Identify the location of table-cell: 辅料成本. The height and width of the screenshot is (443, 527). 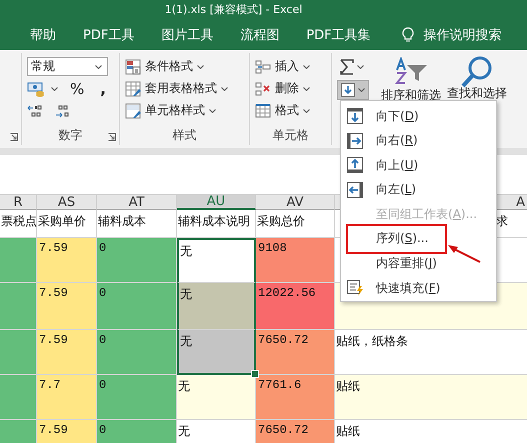
(137, 224).